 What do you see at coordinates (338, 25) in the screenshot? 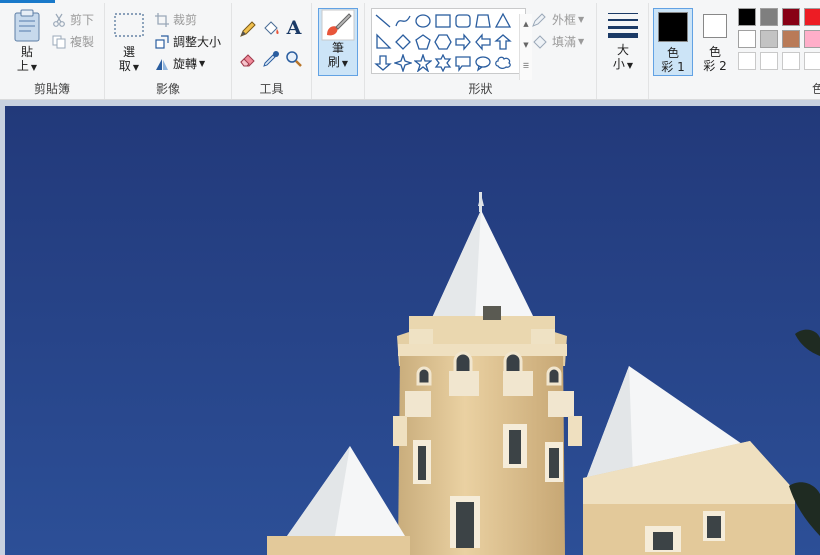
I see `brush-icon` at bounding box center [338, 25].